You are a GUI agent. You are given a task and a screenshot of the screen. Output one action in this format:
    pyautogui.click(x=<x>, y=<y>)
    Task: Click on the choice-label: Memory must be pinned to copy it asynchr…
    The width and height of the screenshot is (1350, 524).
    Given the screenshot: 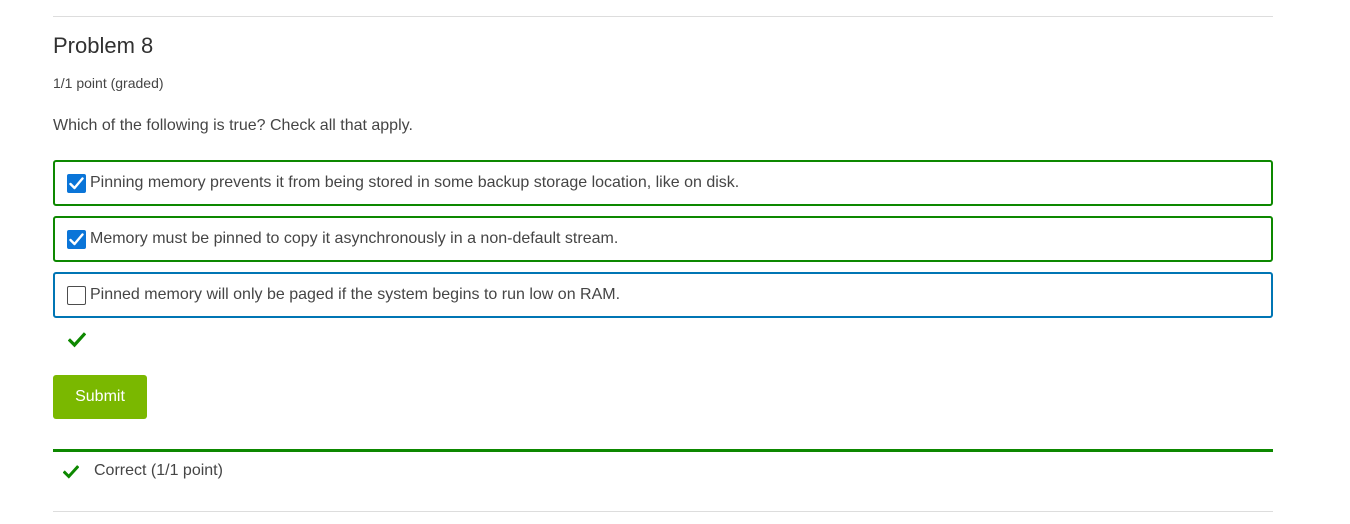 What is the action you would take?
    pyautogui.click(x=354, y=238)
    